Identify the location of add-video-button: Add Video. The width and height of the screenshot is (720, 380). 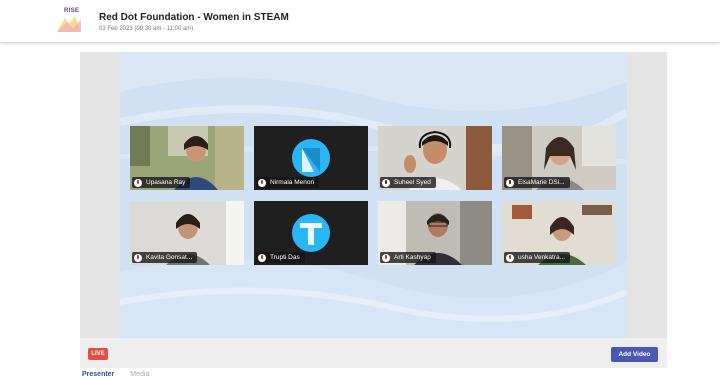
(634, 354).